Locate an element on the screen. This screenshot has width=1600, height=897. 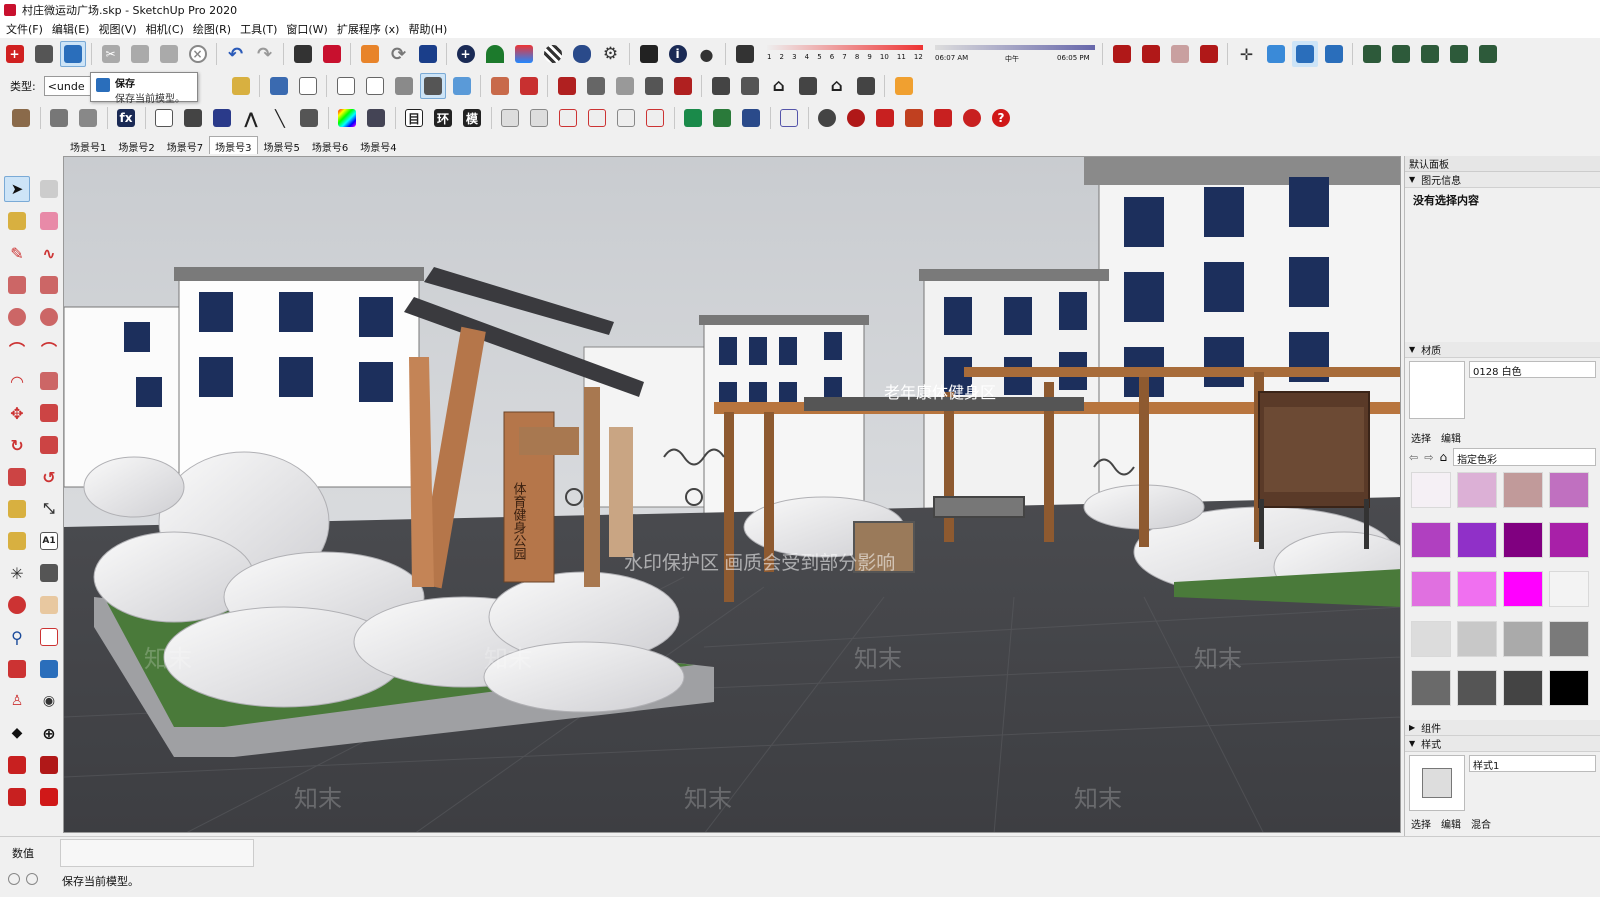
look-around-tool: ◉ is located at coordinates (49, 701).